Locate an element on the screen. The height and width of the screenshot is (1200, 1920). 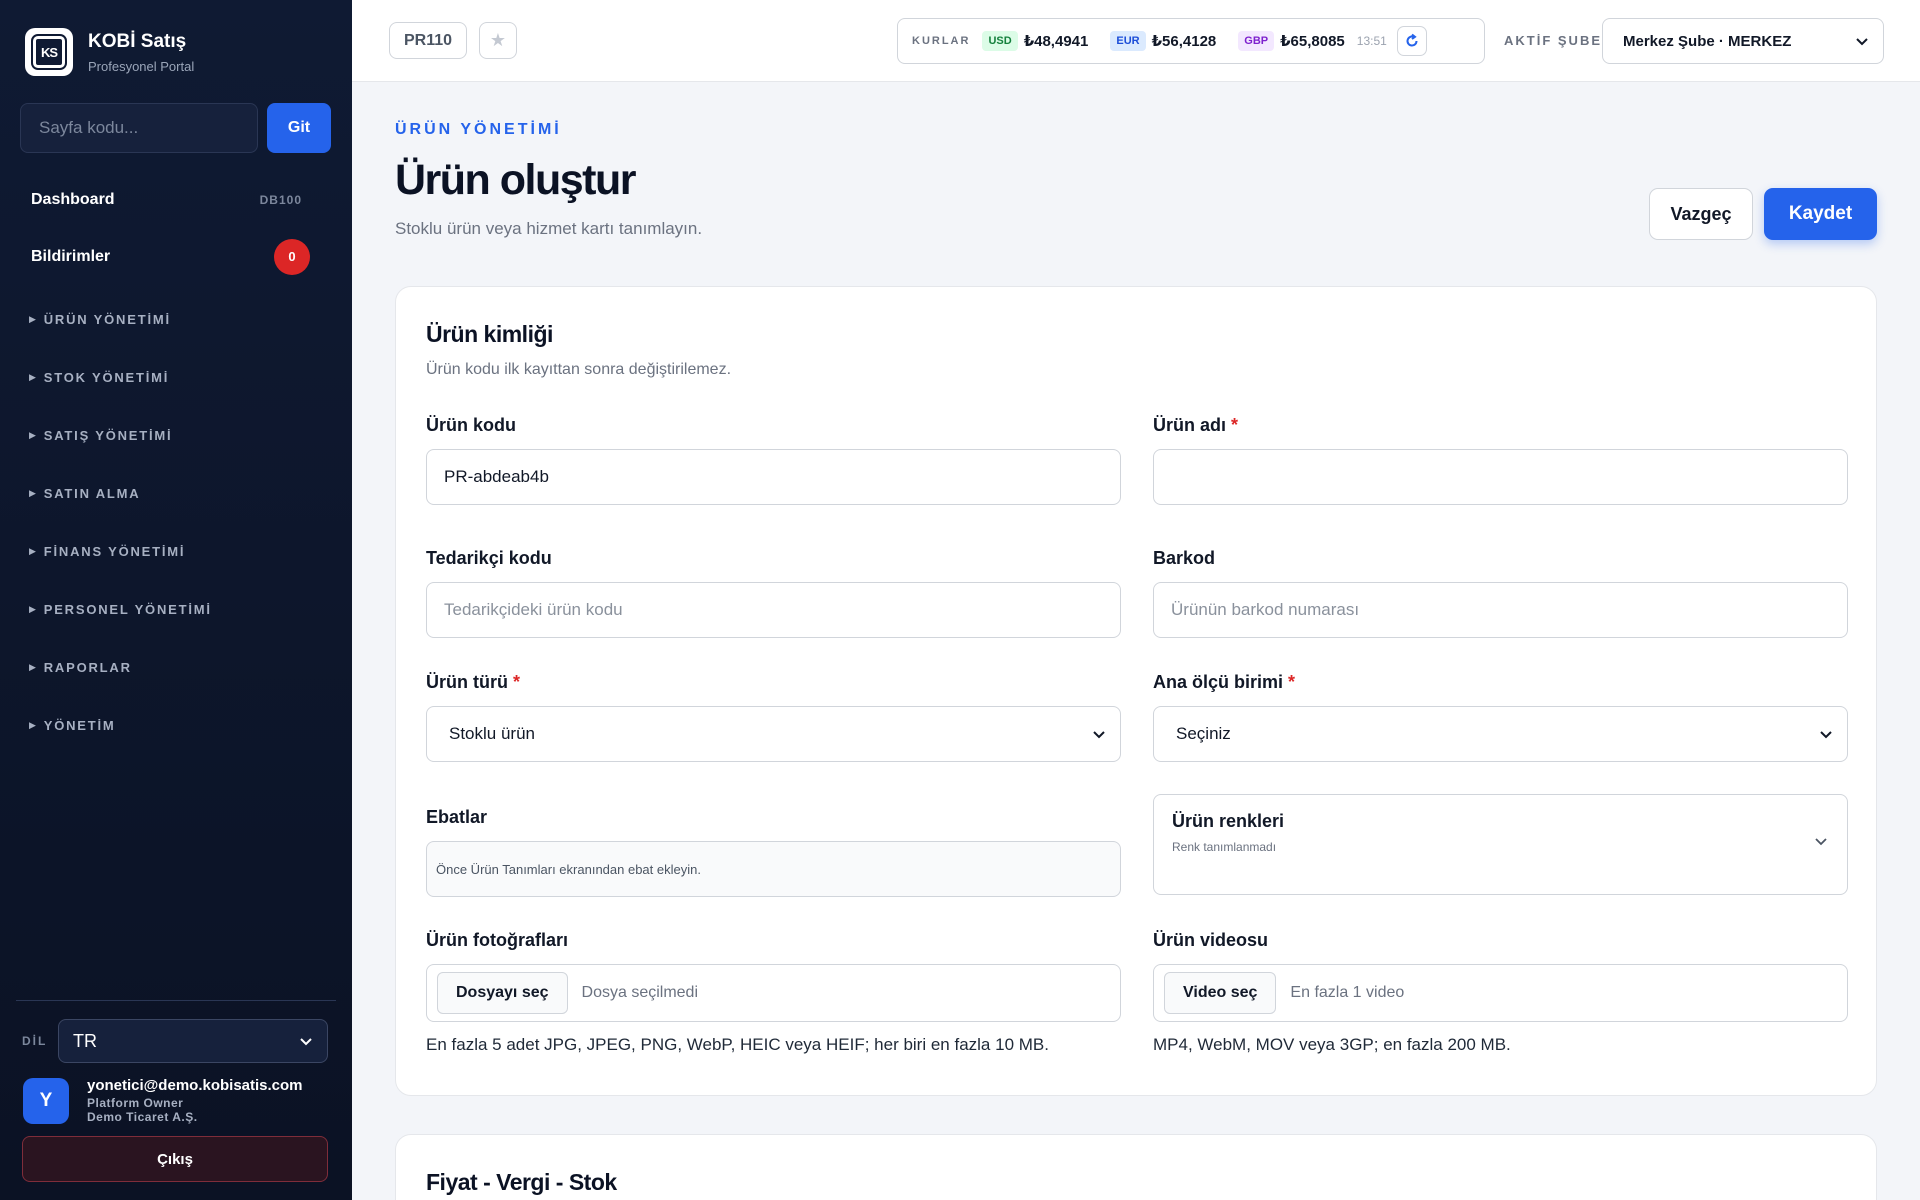
app-logo: KS is located at coordinates (49, 52).